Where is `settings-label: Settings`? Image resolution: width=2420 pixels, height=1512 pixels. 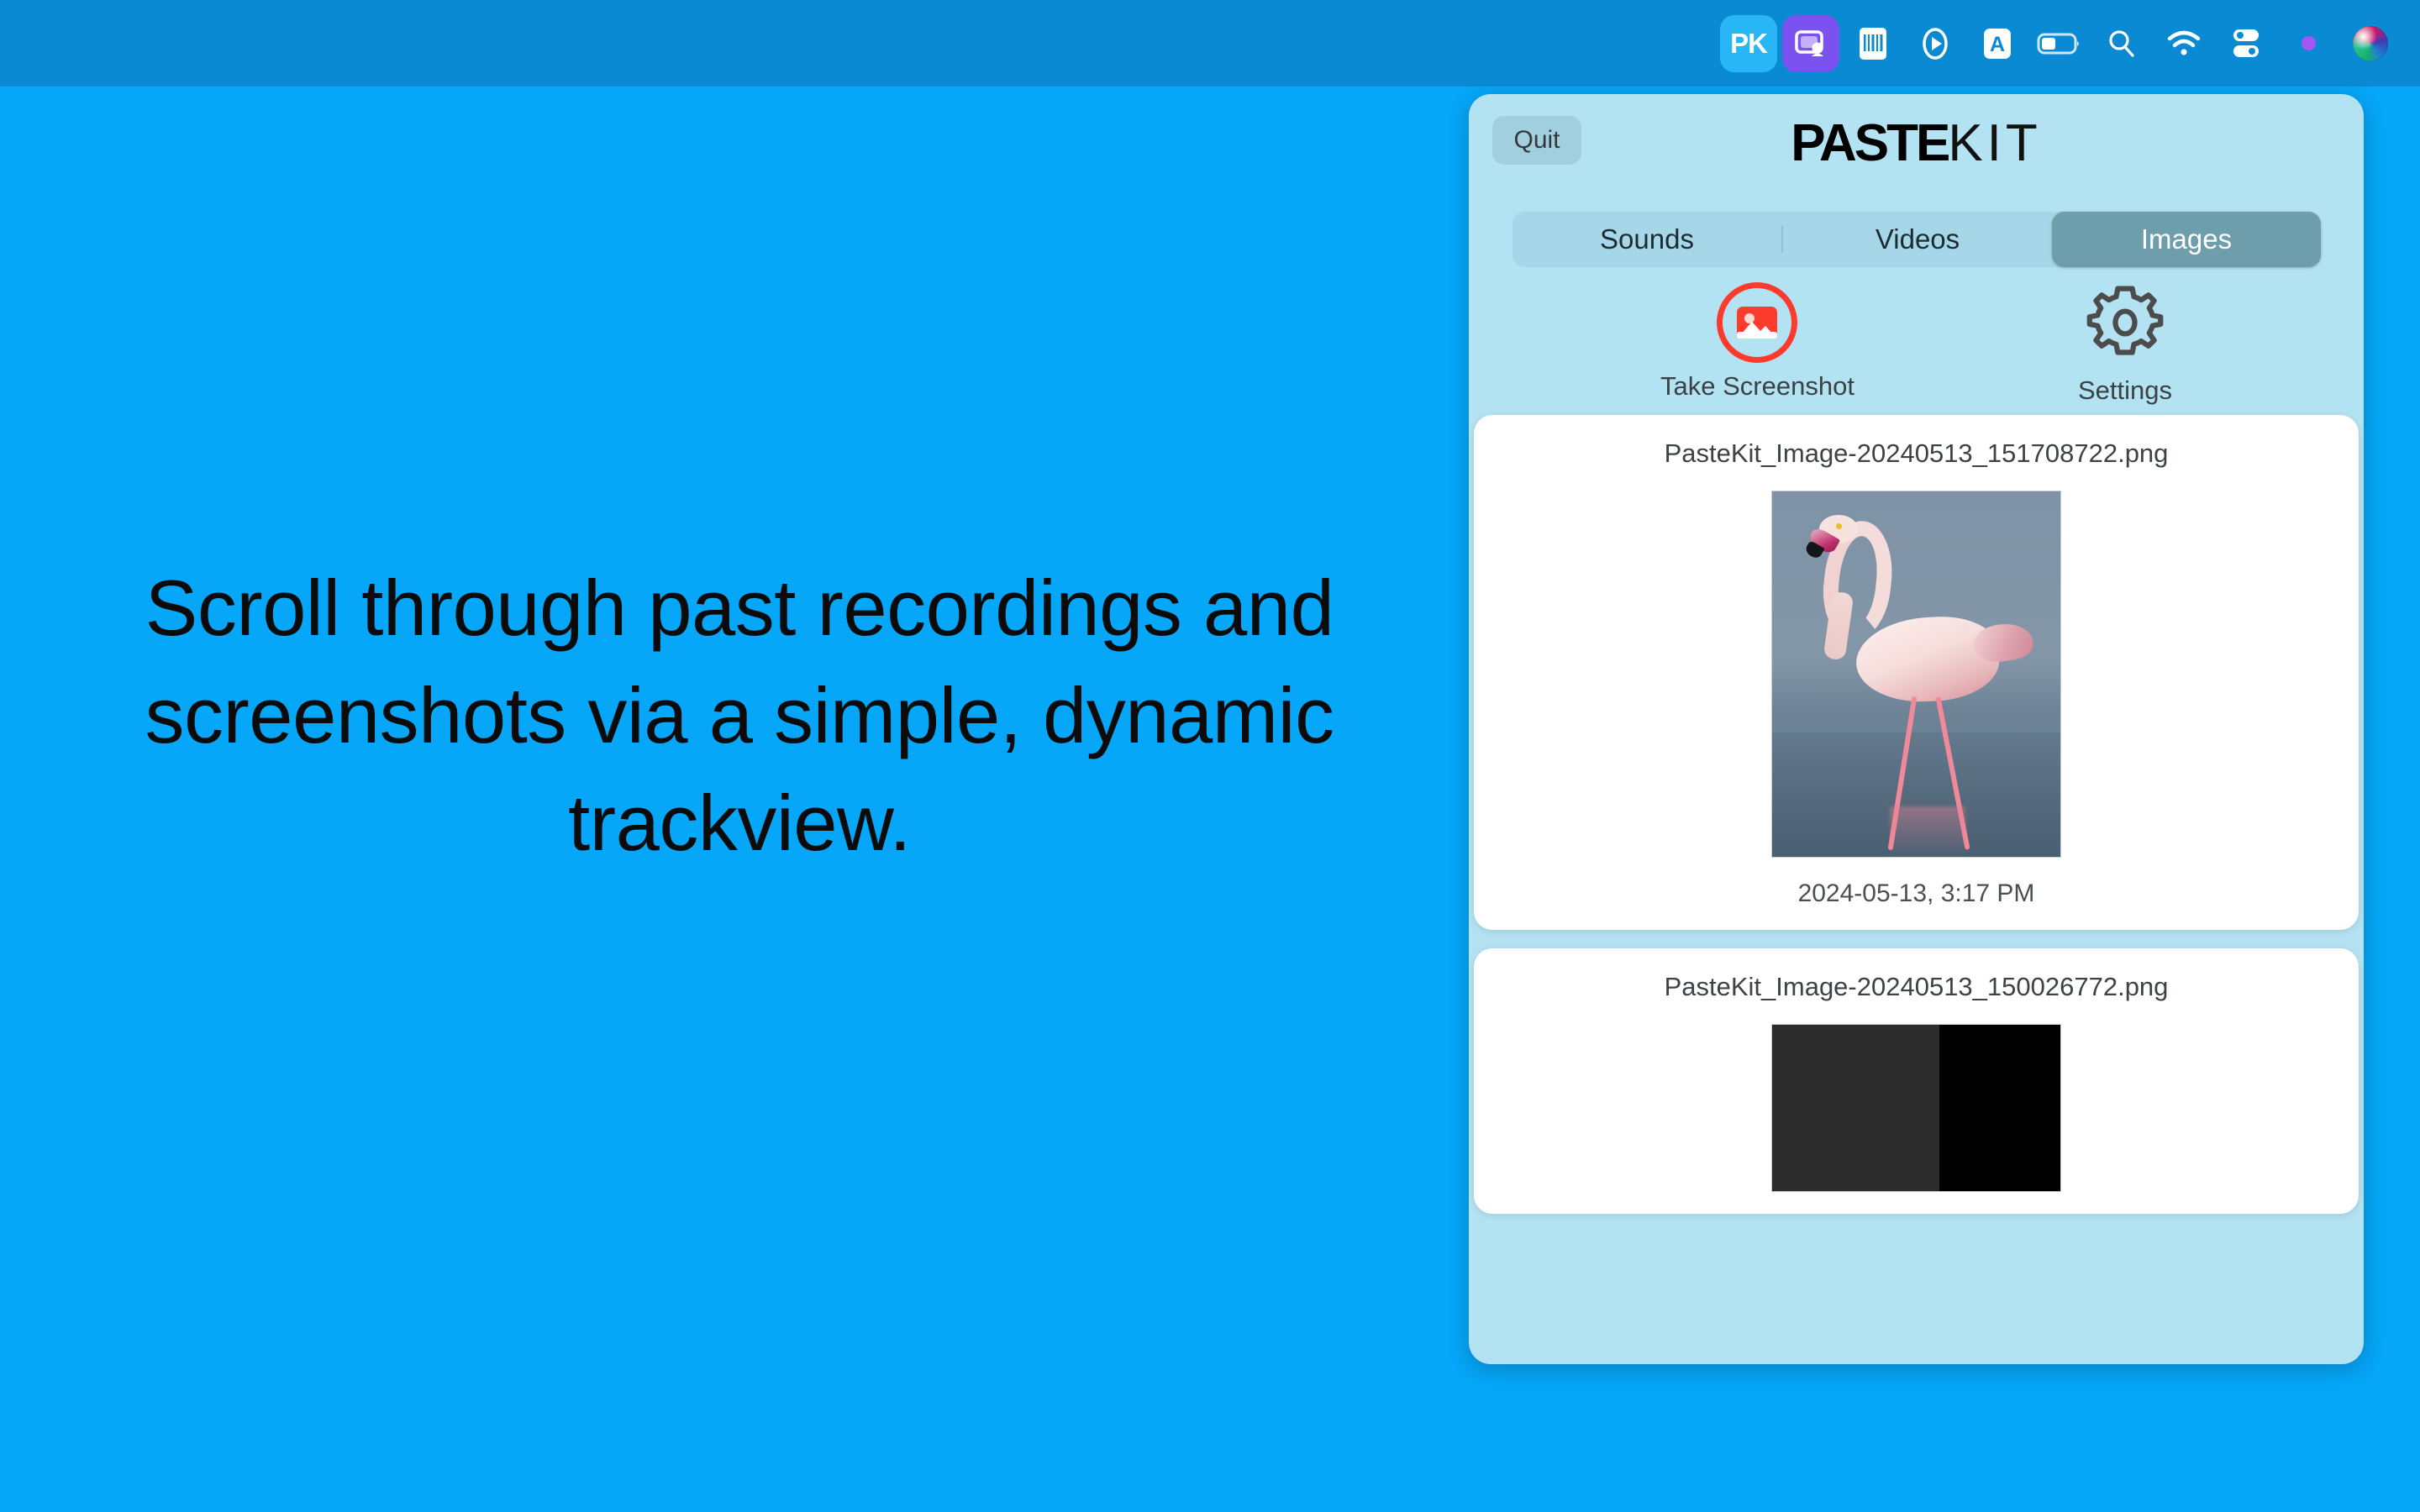 settings-label: Settings is located at coordinates (2124, 390).